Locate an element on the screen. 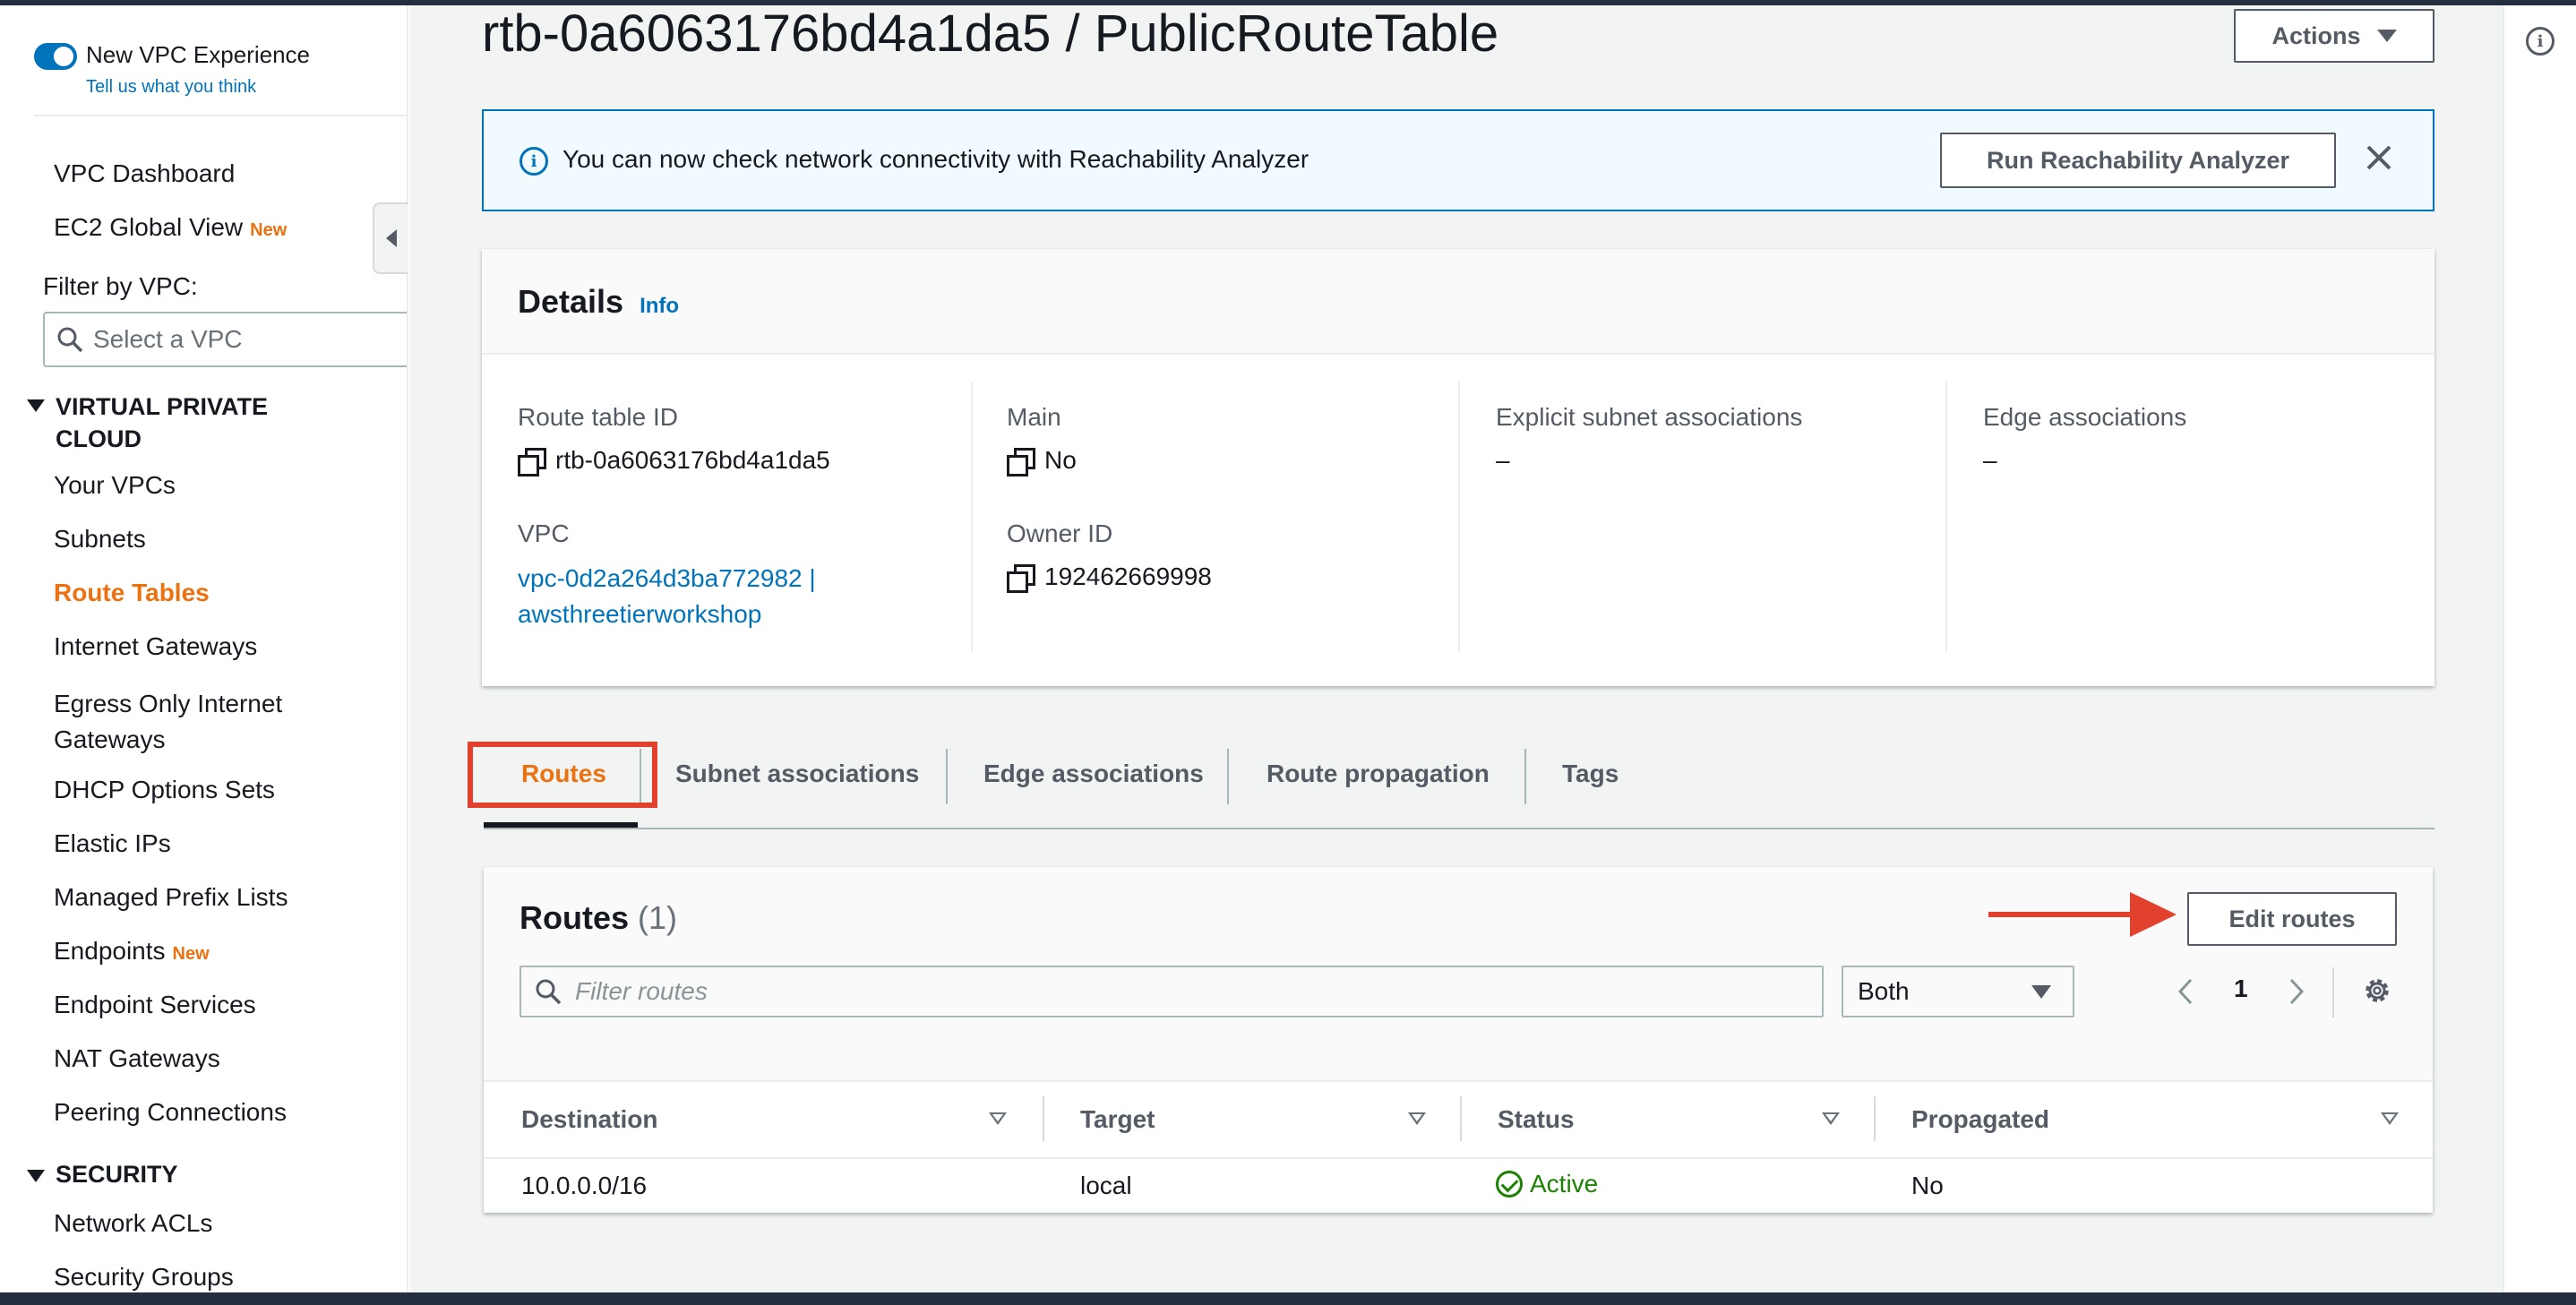  sidebar-item-internet-gateways: Internet Gateways is located at coordinates (155, 646).